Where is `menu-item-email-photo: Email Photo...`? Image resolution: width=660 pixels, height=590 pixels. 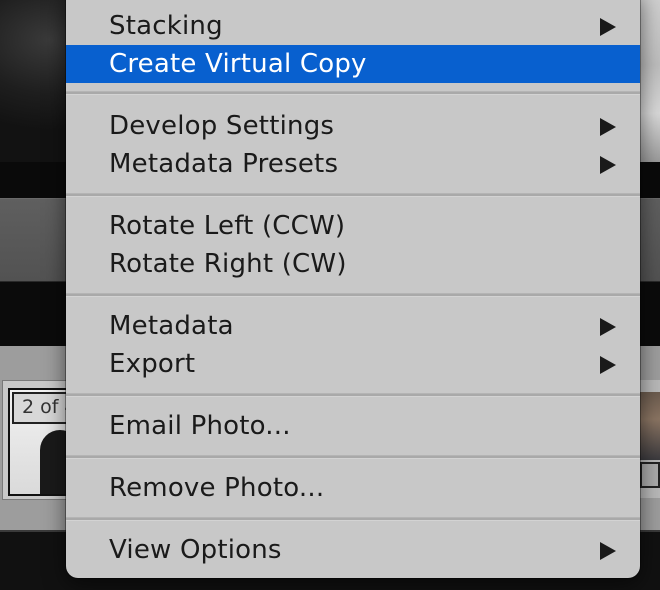
menu-item-email-photo: Email Photo... is located at coordinates (353, 426).